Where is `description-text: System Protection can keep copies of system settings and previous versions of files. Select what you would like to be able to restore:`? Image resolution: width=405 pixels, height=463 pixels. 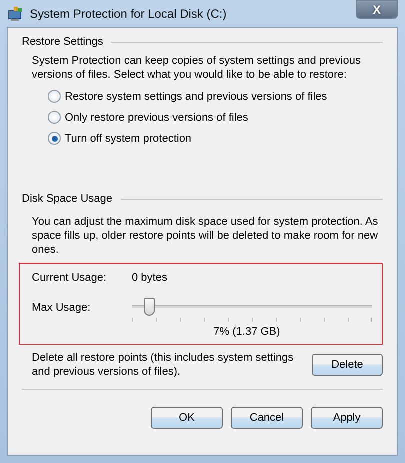
description-text: System Protection can keep copies of system settings and previous versions of files. Select what you would like to be able to restore: is located at coordinates (197, 68).